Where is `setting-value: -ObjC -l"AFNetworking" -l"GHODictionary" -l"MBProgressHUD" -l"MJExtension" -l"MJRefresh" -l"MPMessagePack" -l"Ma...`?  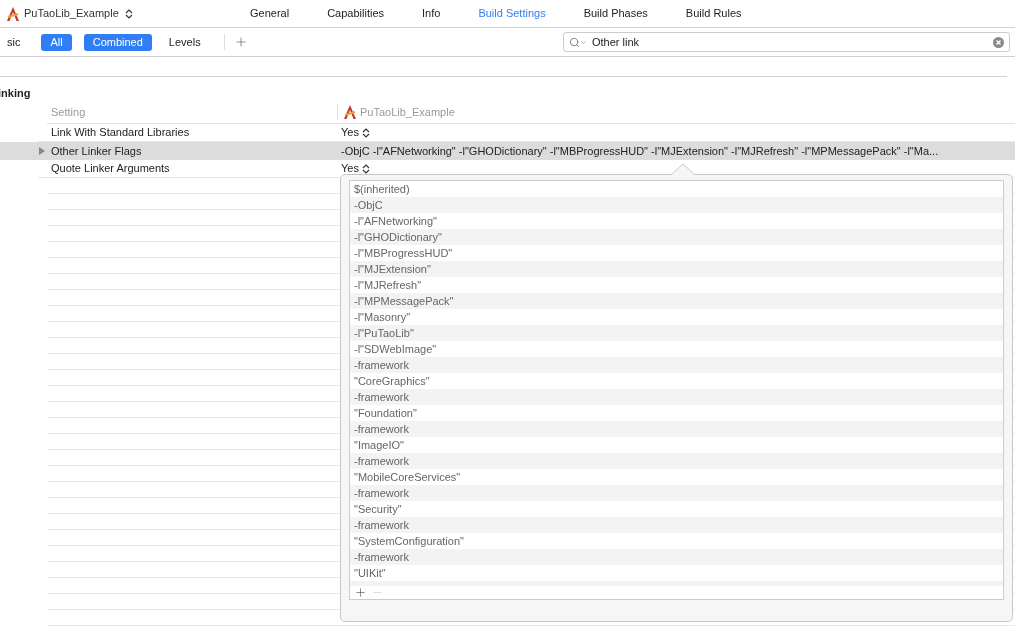 setting-value: -ObjC -l"AFNetworking" -l"GHODictionary" -l"MBProgressHUD" -l"MJExtension" -l"MJRefresh" -l"MPMessagePack" -l"Ma... is located at coordinates (640, 151).